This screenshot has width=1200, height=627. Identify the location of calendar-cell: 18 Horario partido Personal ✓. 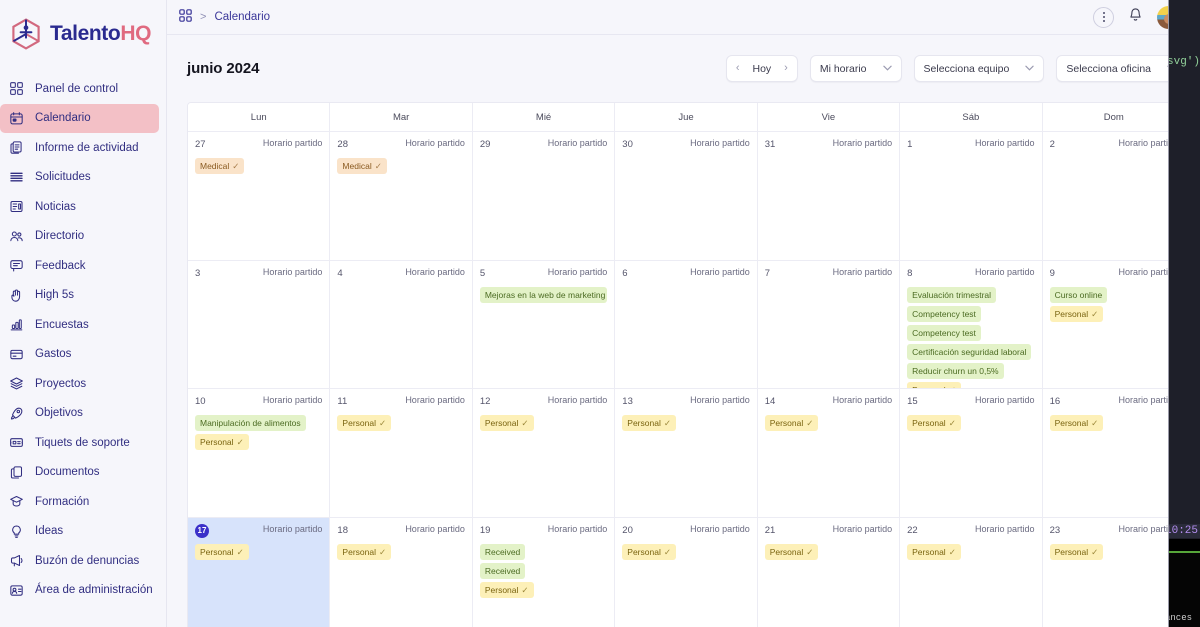
(401, 572).